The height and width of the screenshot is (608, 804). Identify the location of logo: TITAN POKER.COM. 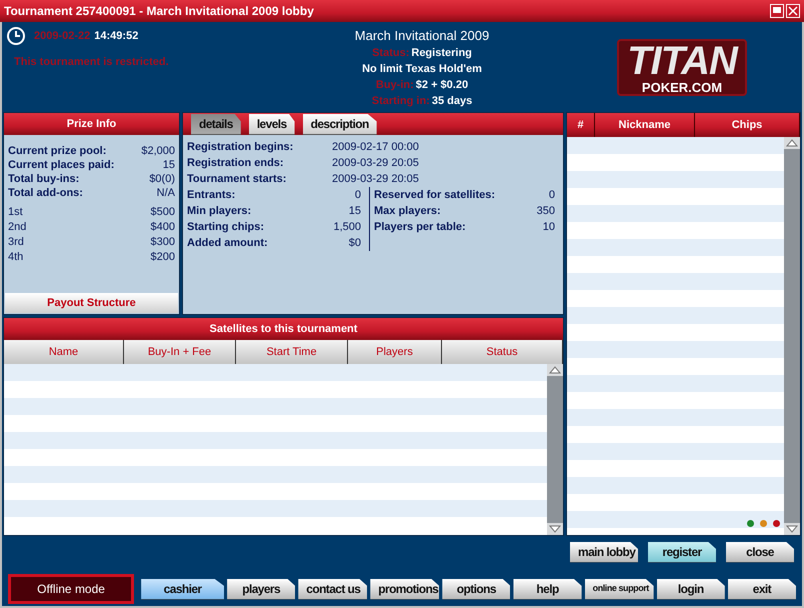
(682, 67).